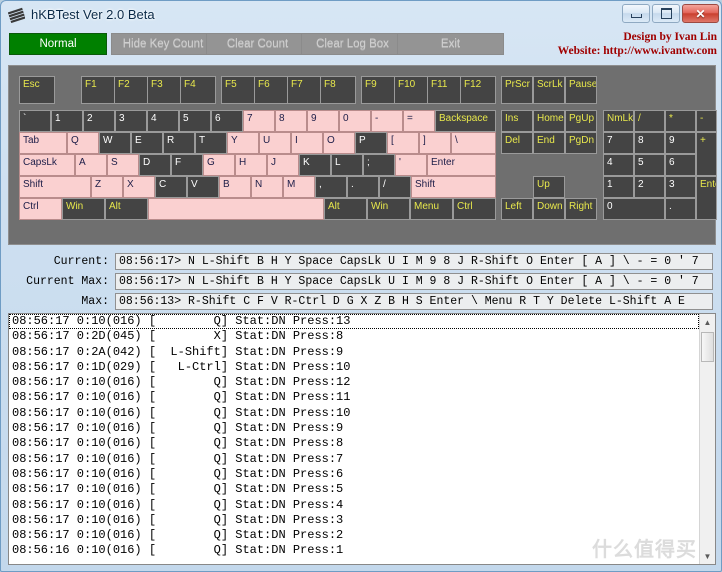 This screenshot has width=722, height=572. What do you see at coordinates (453, 187) in the screenshot?
I see `key-shift: Shift` at bounding box center [453, 187].